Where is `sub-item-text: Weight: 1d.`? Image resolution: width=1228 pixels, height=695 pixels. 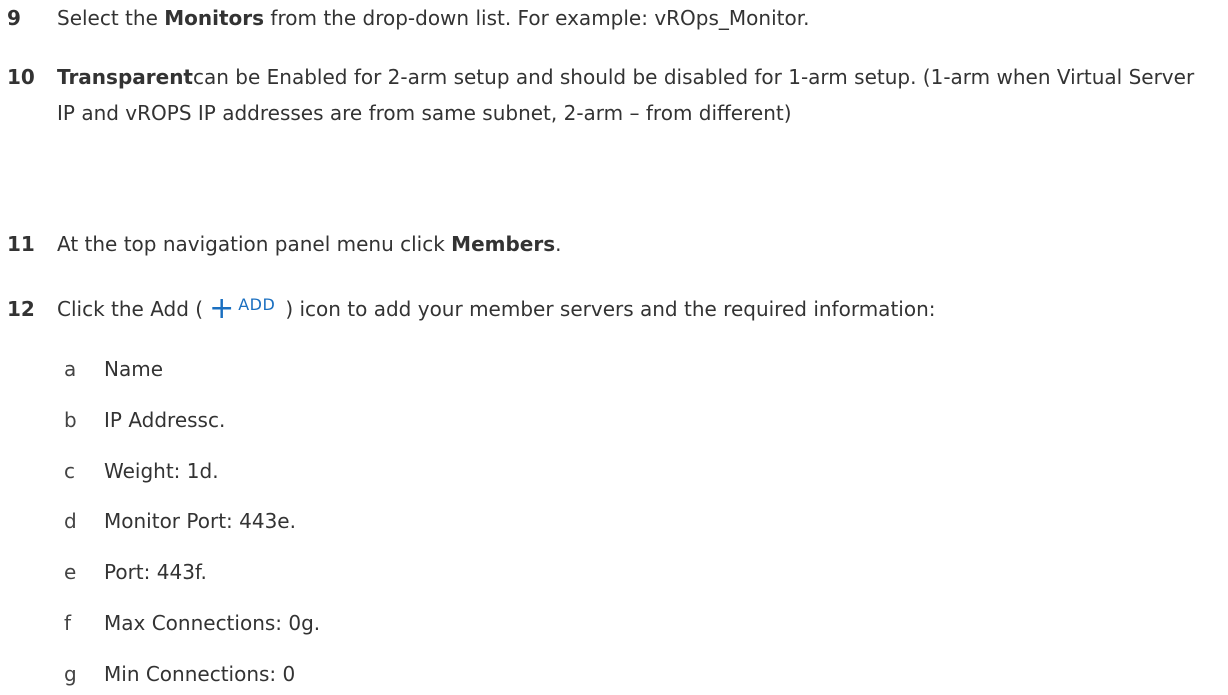 sub-item-text: Weight: 1d. is located at coordinates (161, 471).